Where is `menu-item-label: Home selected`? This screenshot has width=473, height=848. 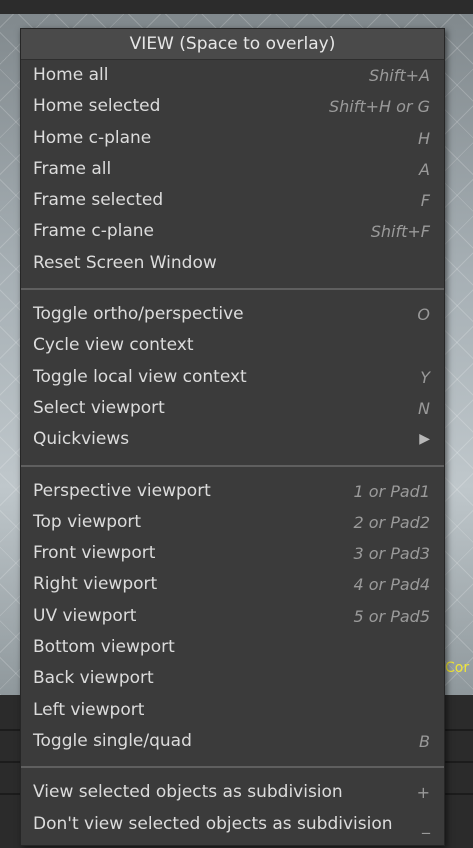 menu-item-label: Home selected is located at coordinates (97, 106).